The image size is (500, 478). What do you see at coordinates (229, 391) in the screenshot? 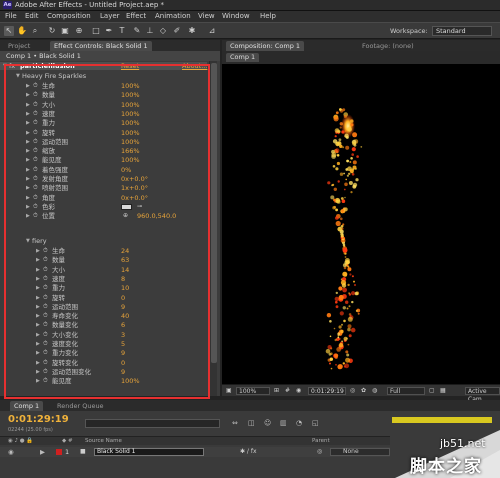
I see `always-preview-icon: ▣` at bounding box center [229, 391].